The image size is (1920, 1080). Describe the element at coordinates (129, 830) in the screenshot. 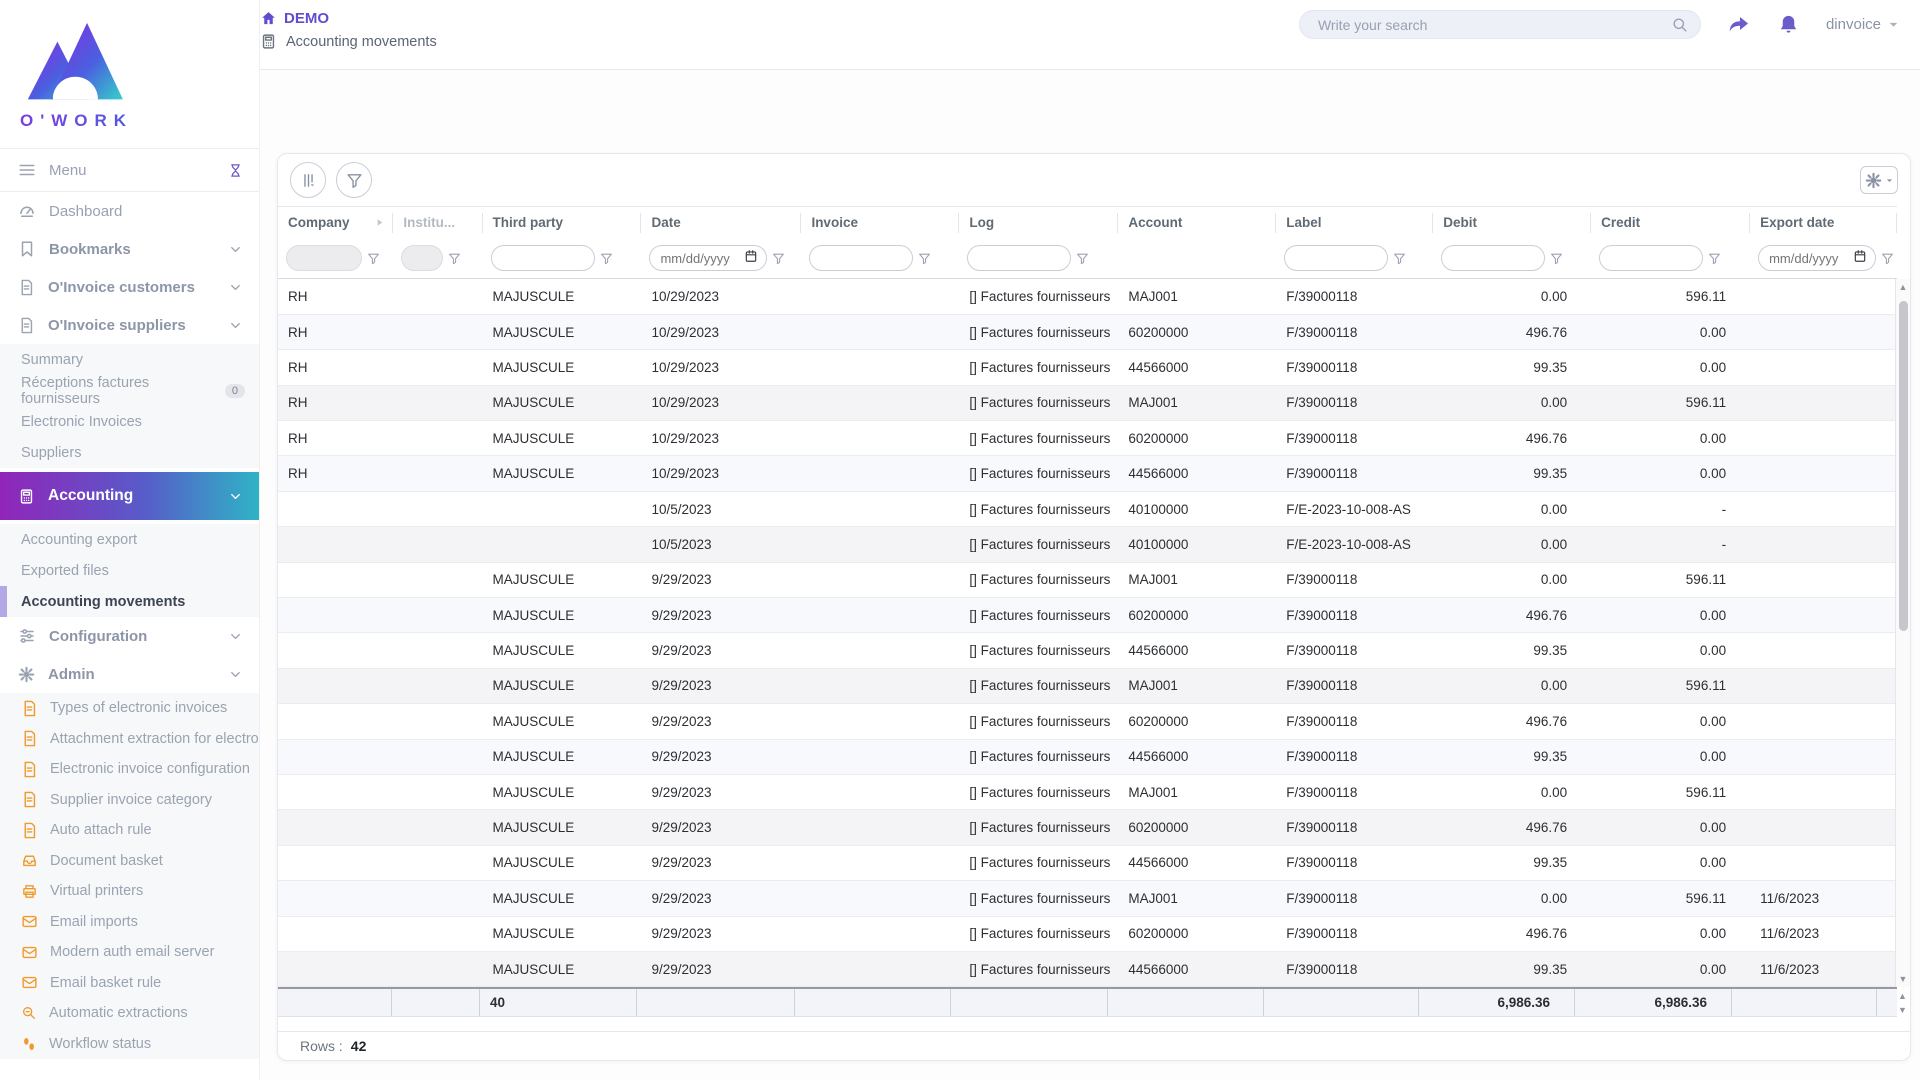

I see `sidebar-subitem-auto-attach-rule: Auto attach rule` at that location.